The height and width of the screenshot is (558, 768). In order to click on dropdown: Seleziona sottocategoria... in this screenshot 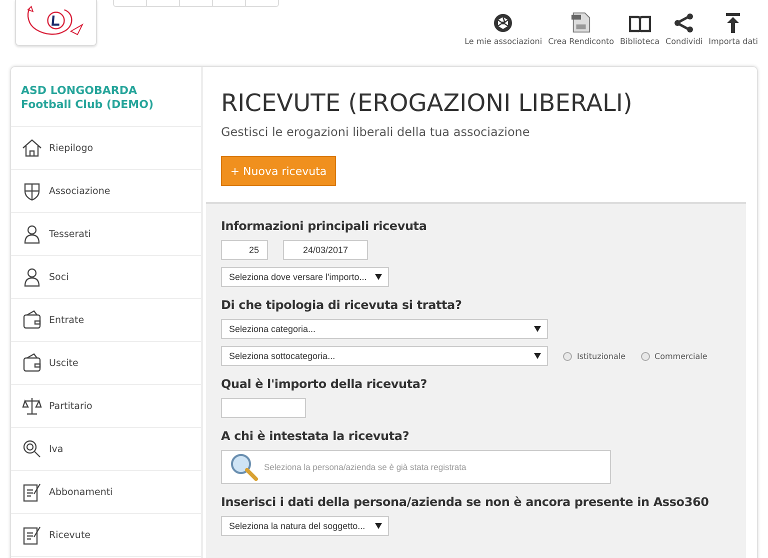, I will do `click(384, 356)`.